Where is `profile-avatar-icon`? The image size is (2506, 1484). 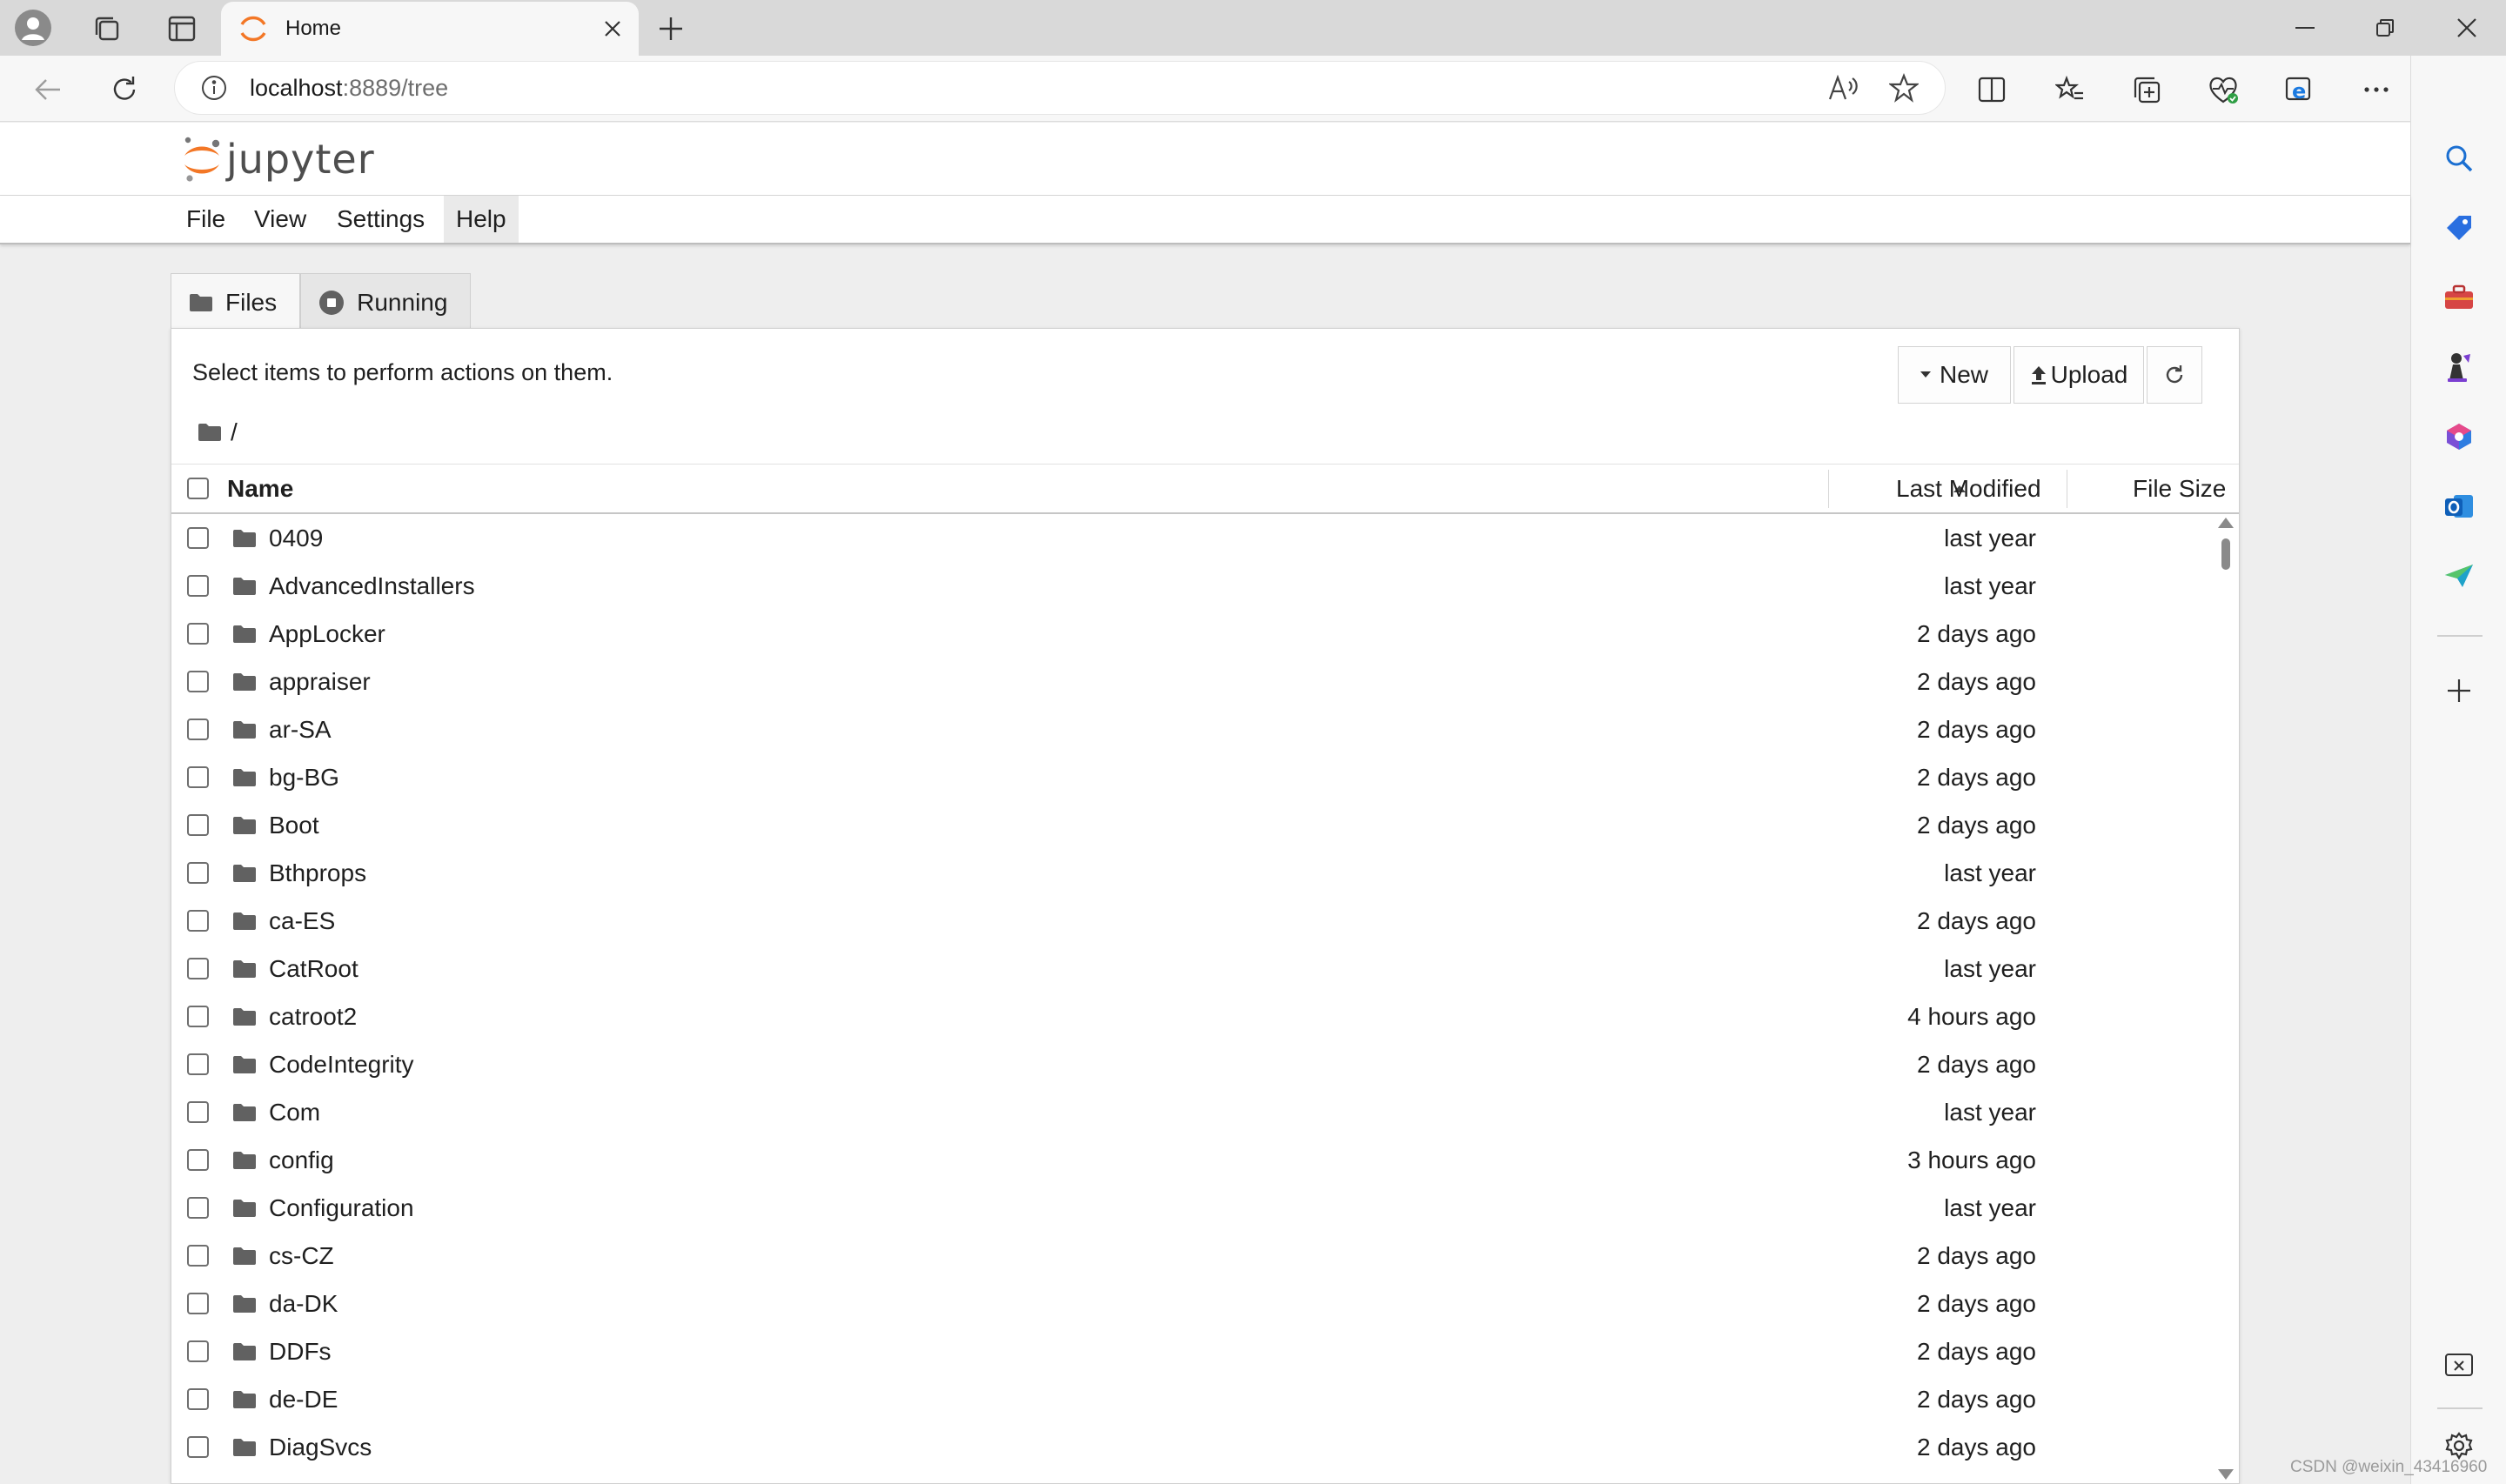 profile-avatar-icon is located at coordinates (33, 28).